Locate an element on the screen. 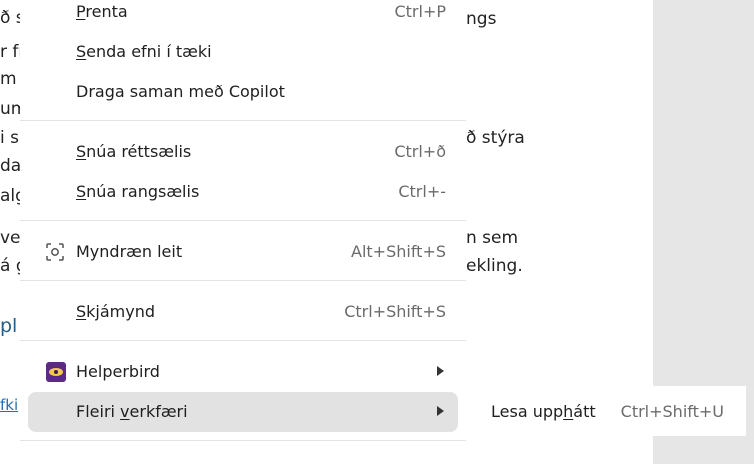 This screenshot has height=472, width=754. menu-item-summarize-copilot: Draga saman með Copilot is located at coordinates (243, 92).